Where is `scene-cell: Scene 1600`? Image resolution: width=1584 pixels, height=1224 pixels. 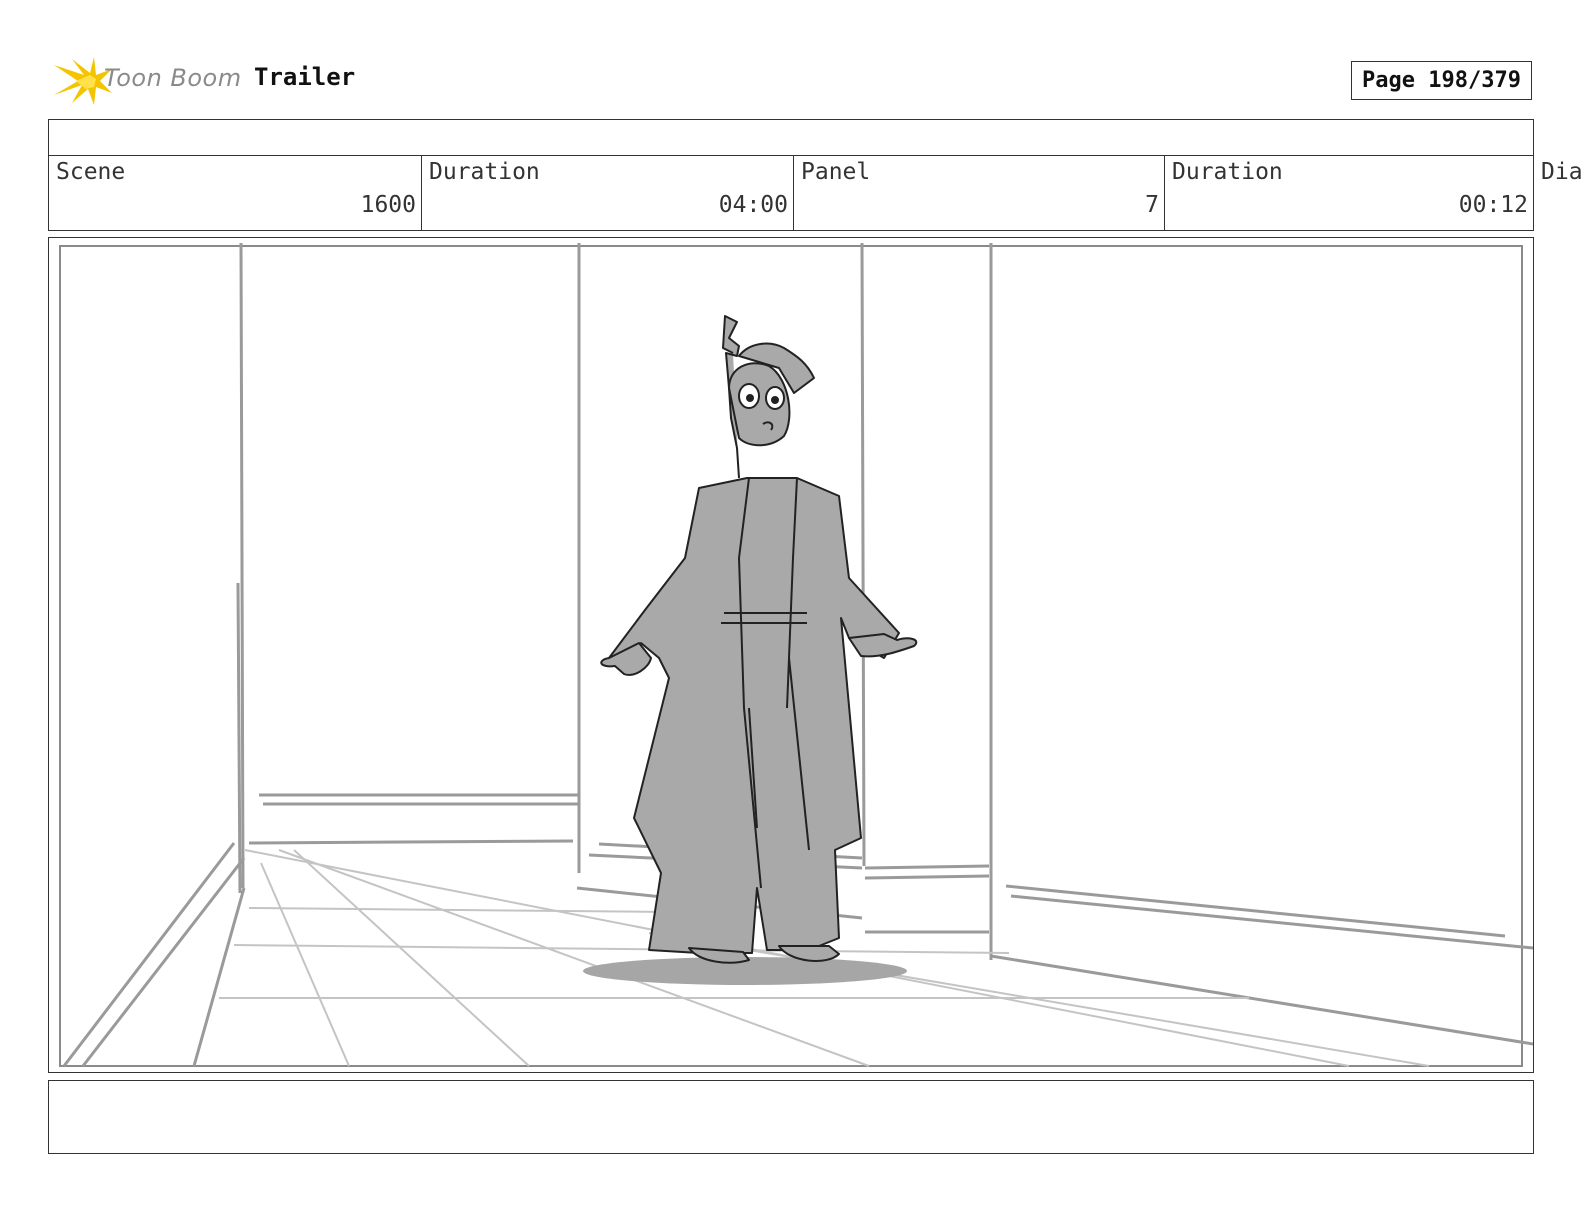 scene-cell: Scene 1600 is located at coordinates (235, 192).